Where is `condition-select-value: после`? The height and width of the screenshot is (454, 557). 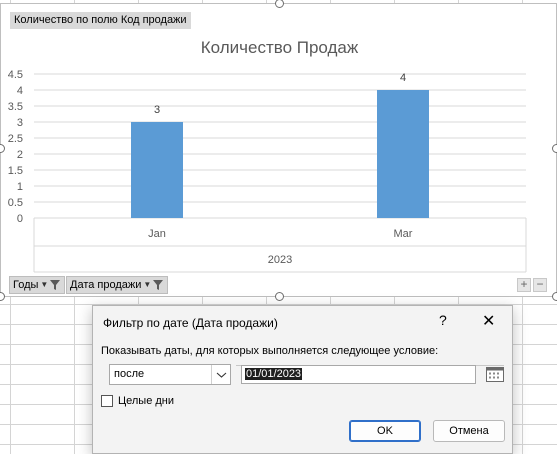
condition-select-value: после is located at coordinates (129, 374).